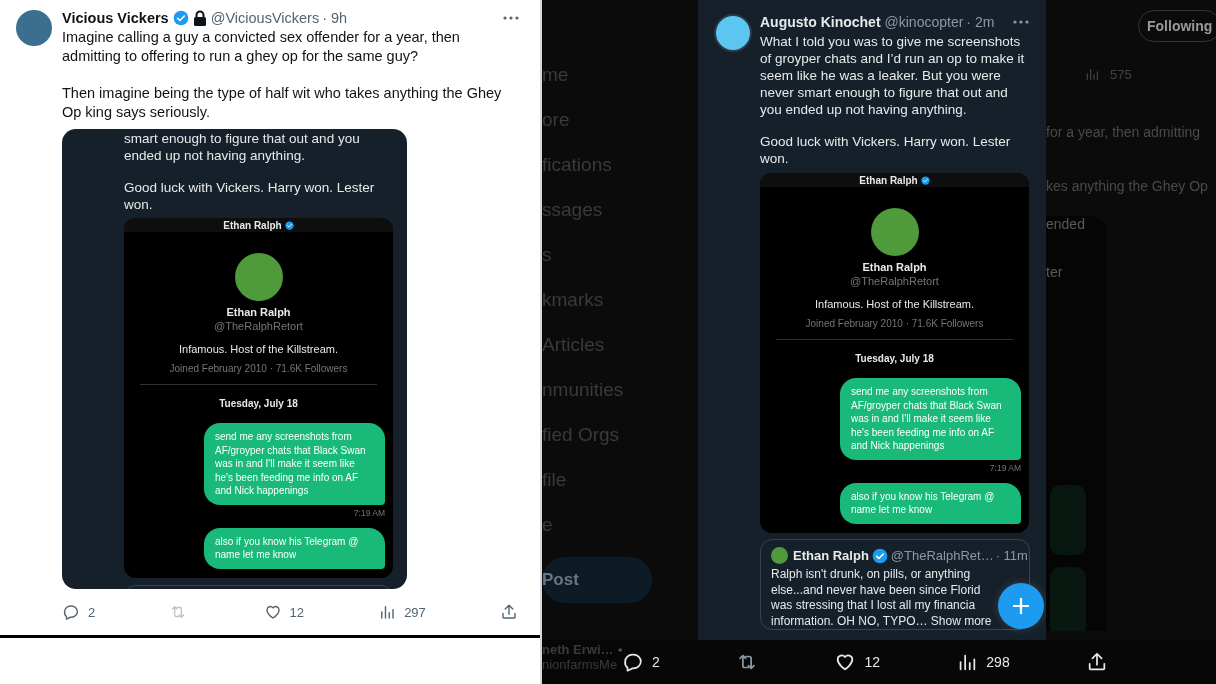  I want to click on author-name: Vicious Vickers, so click(115, 18).